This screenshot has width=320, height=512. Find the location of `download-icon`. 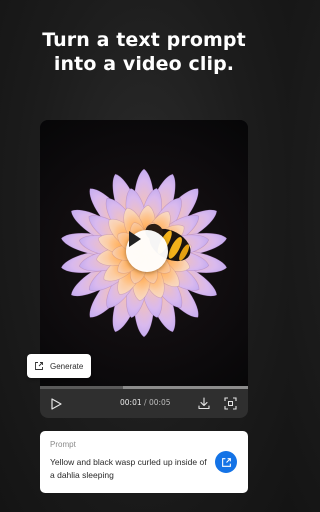

download-icon is located at coordinates (204, 403).